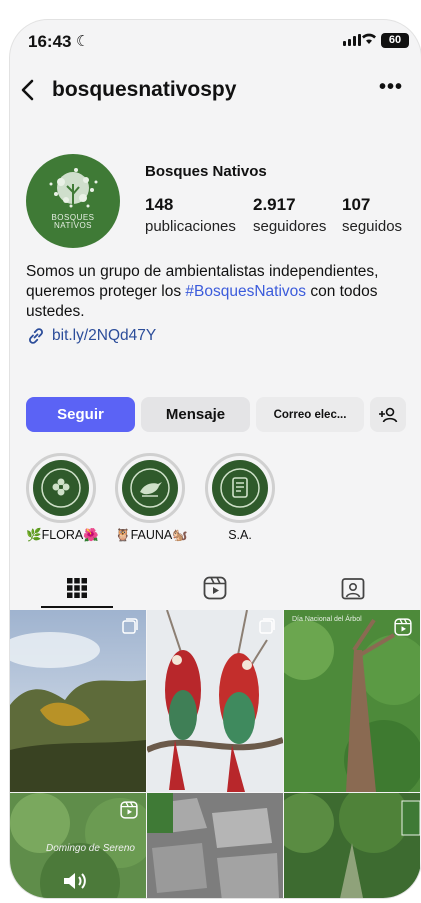 The width and height of the screenshot is (421, 903). I want to click on profile-username: bosquesnativospy, so click(144, 89).